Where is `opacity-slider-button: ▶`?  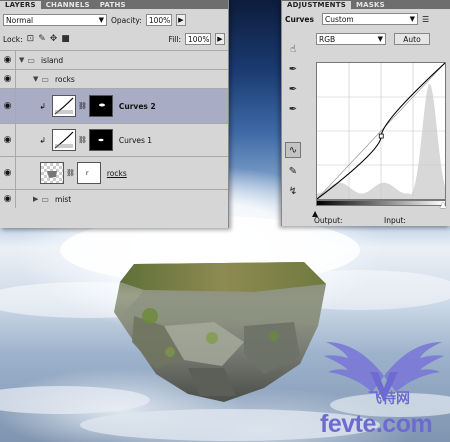 opacity-slider-button: ▶ is located at coordinates (180, 20).